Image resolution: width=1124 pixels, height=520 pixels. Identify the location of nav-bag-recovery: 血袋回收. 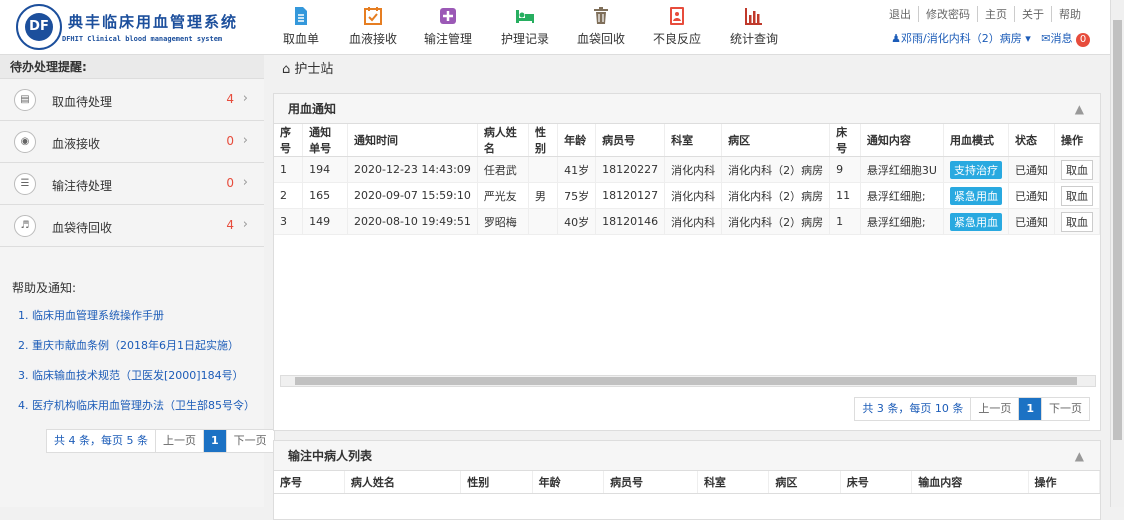
(601, 25).